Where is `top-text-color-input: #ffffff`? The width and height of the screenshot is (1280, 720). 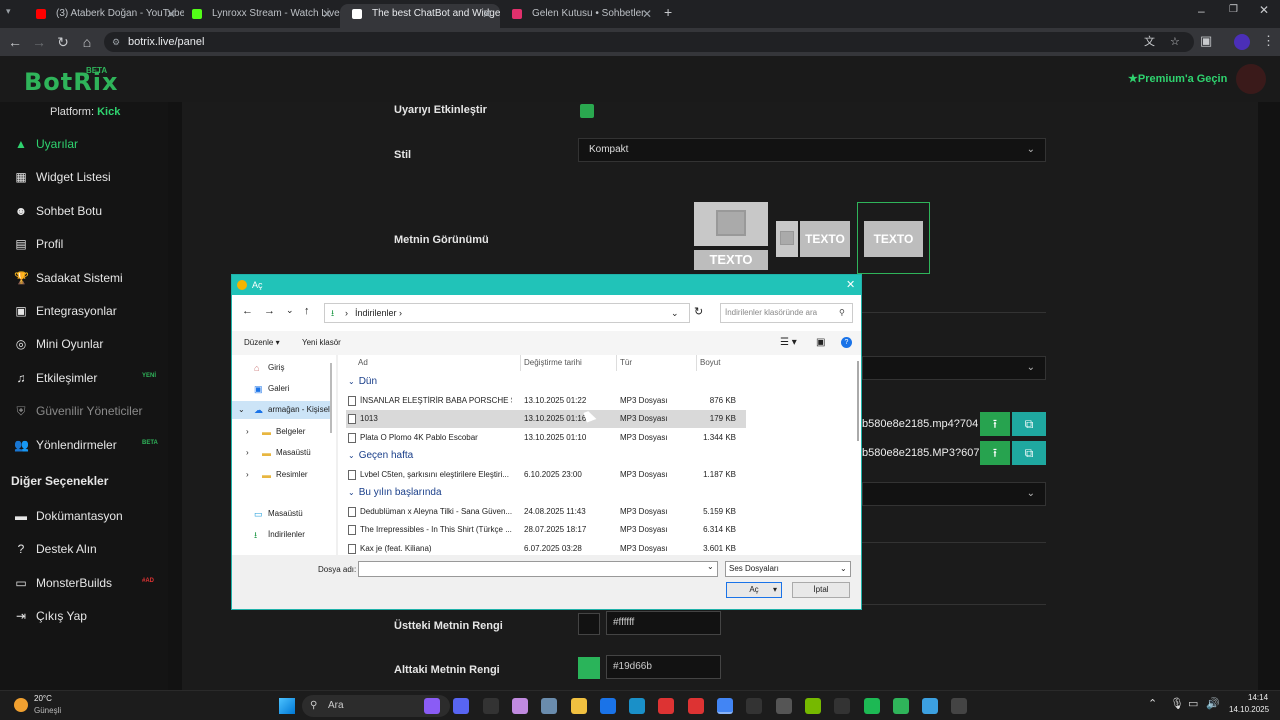 top-text-color-input: #ffffff is located at coordinates (663, 623).